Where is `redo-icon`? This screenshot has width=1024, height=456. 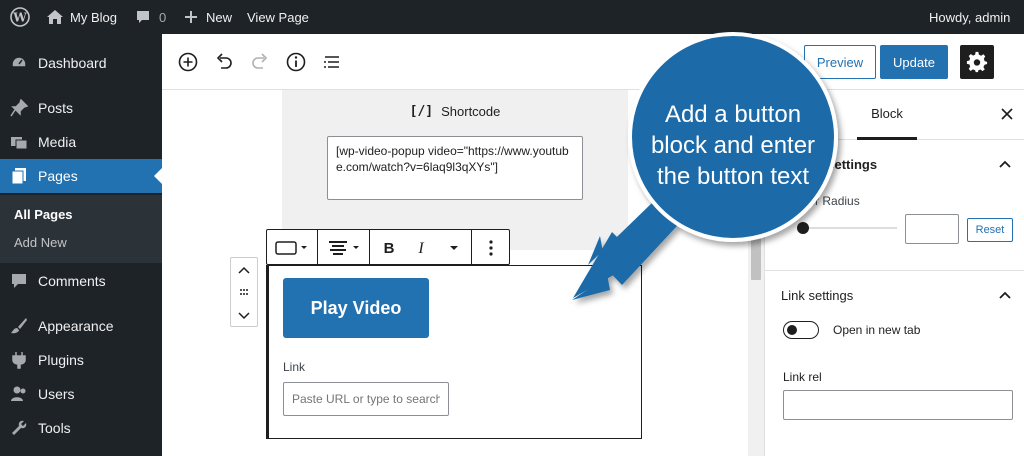
redo-icon is located at coordinates (260, 62).